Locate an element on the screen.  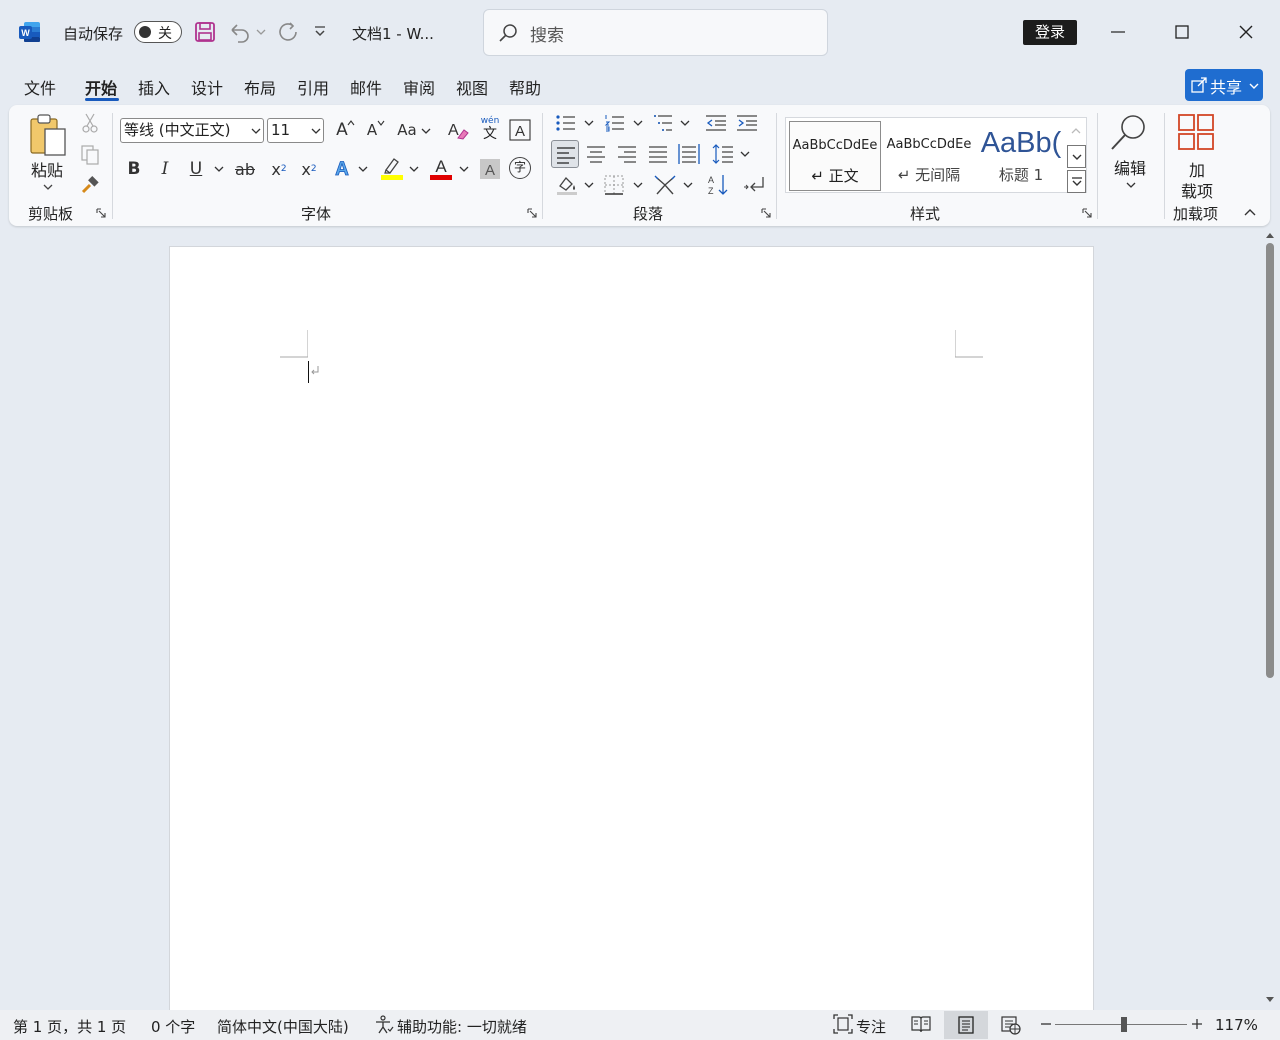
strikethrough-button: ab is located at coordinates (245, 169).